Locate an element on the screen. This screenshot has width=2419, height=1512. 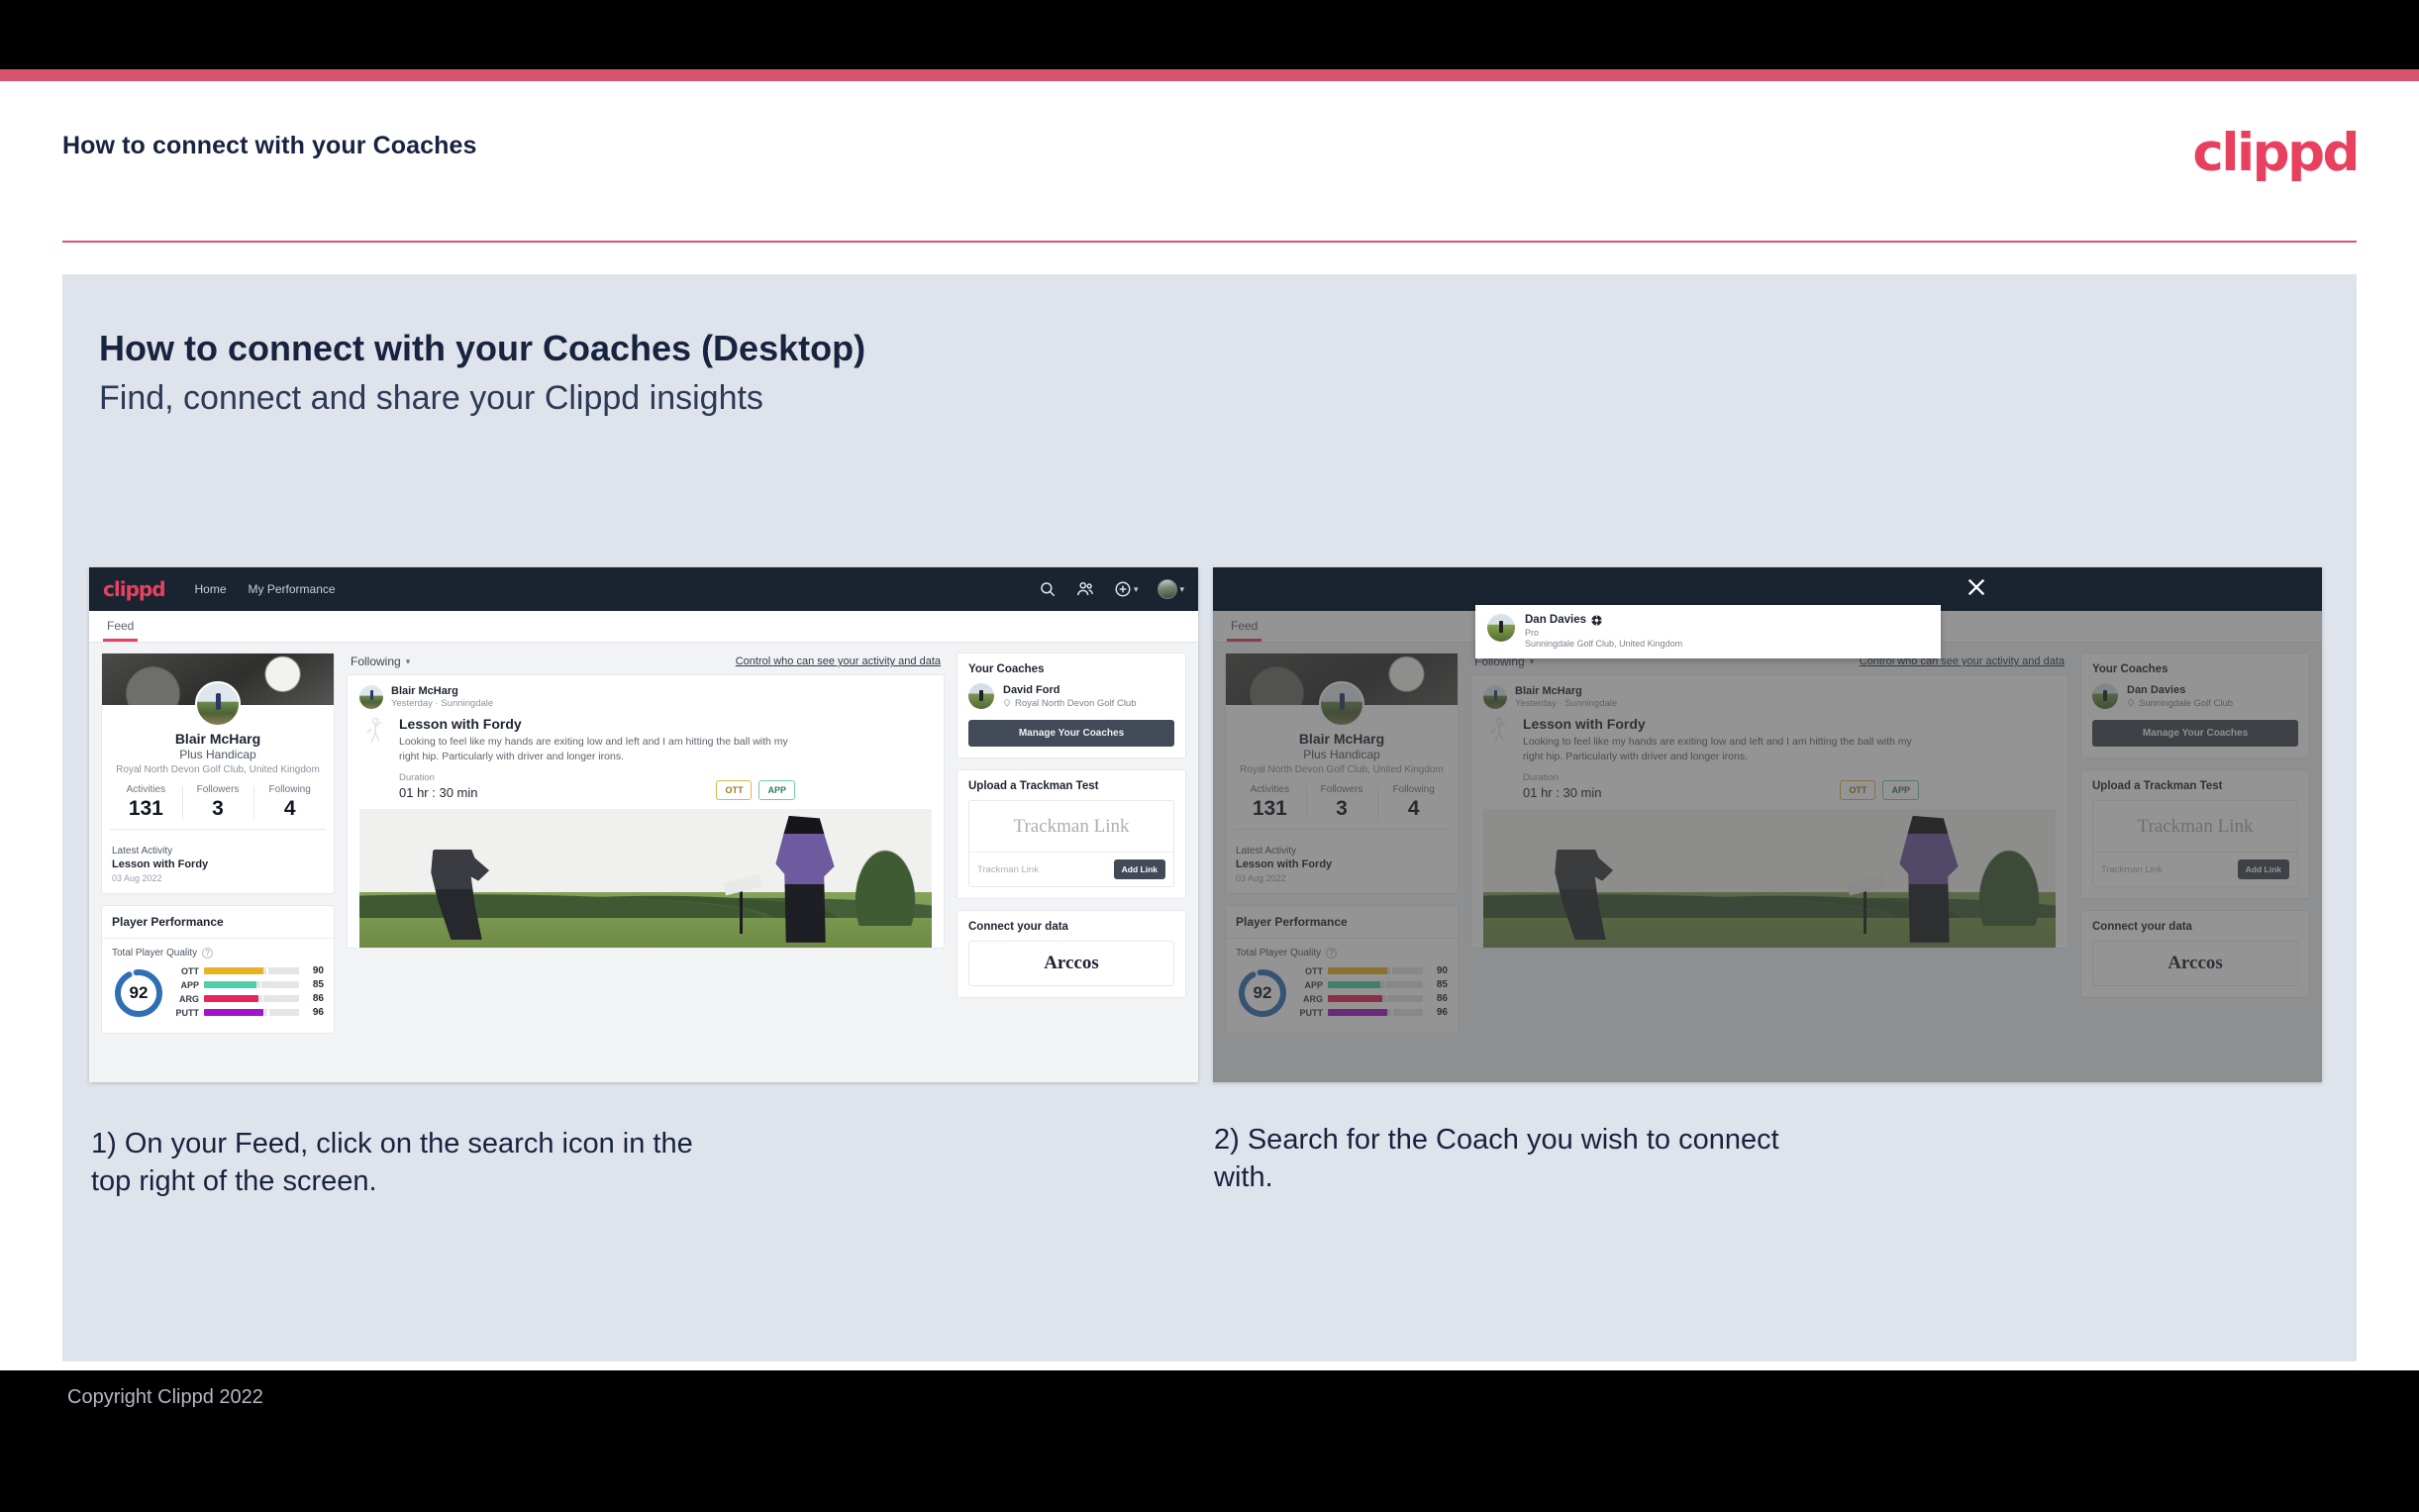
add-link-button: Add Link is located at coordinates (1139, 869).